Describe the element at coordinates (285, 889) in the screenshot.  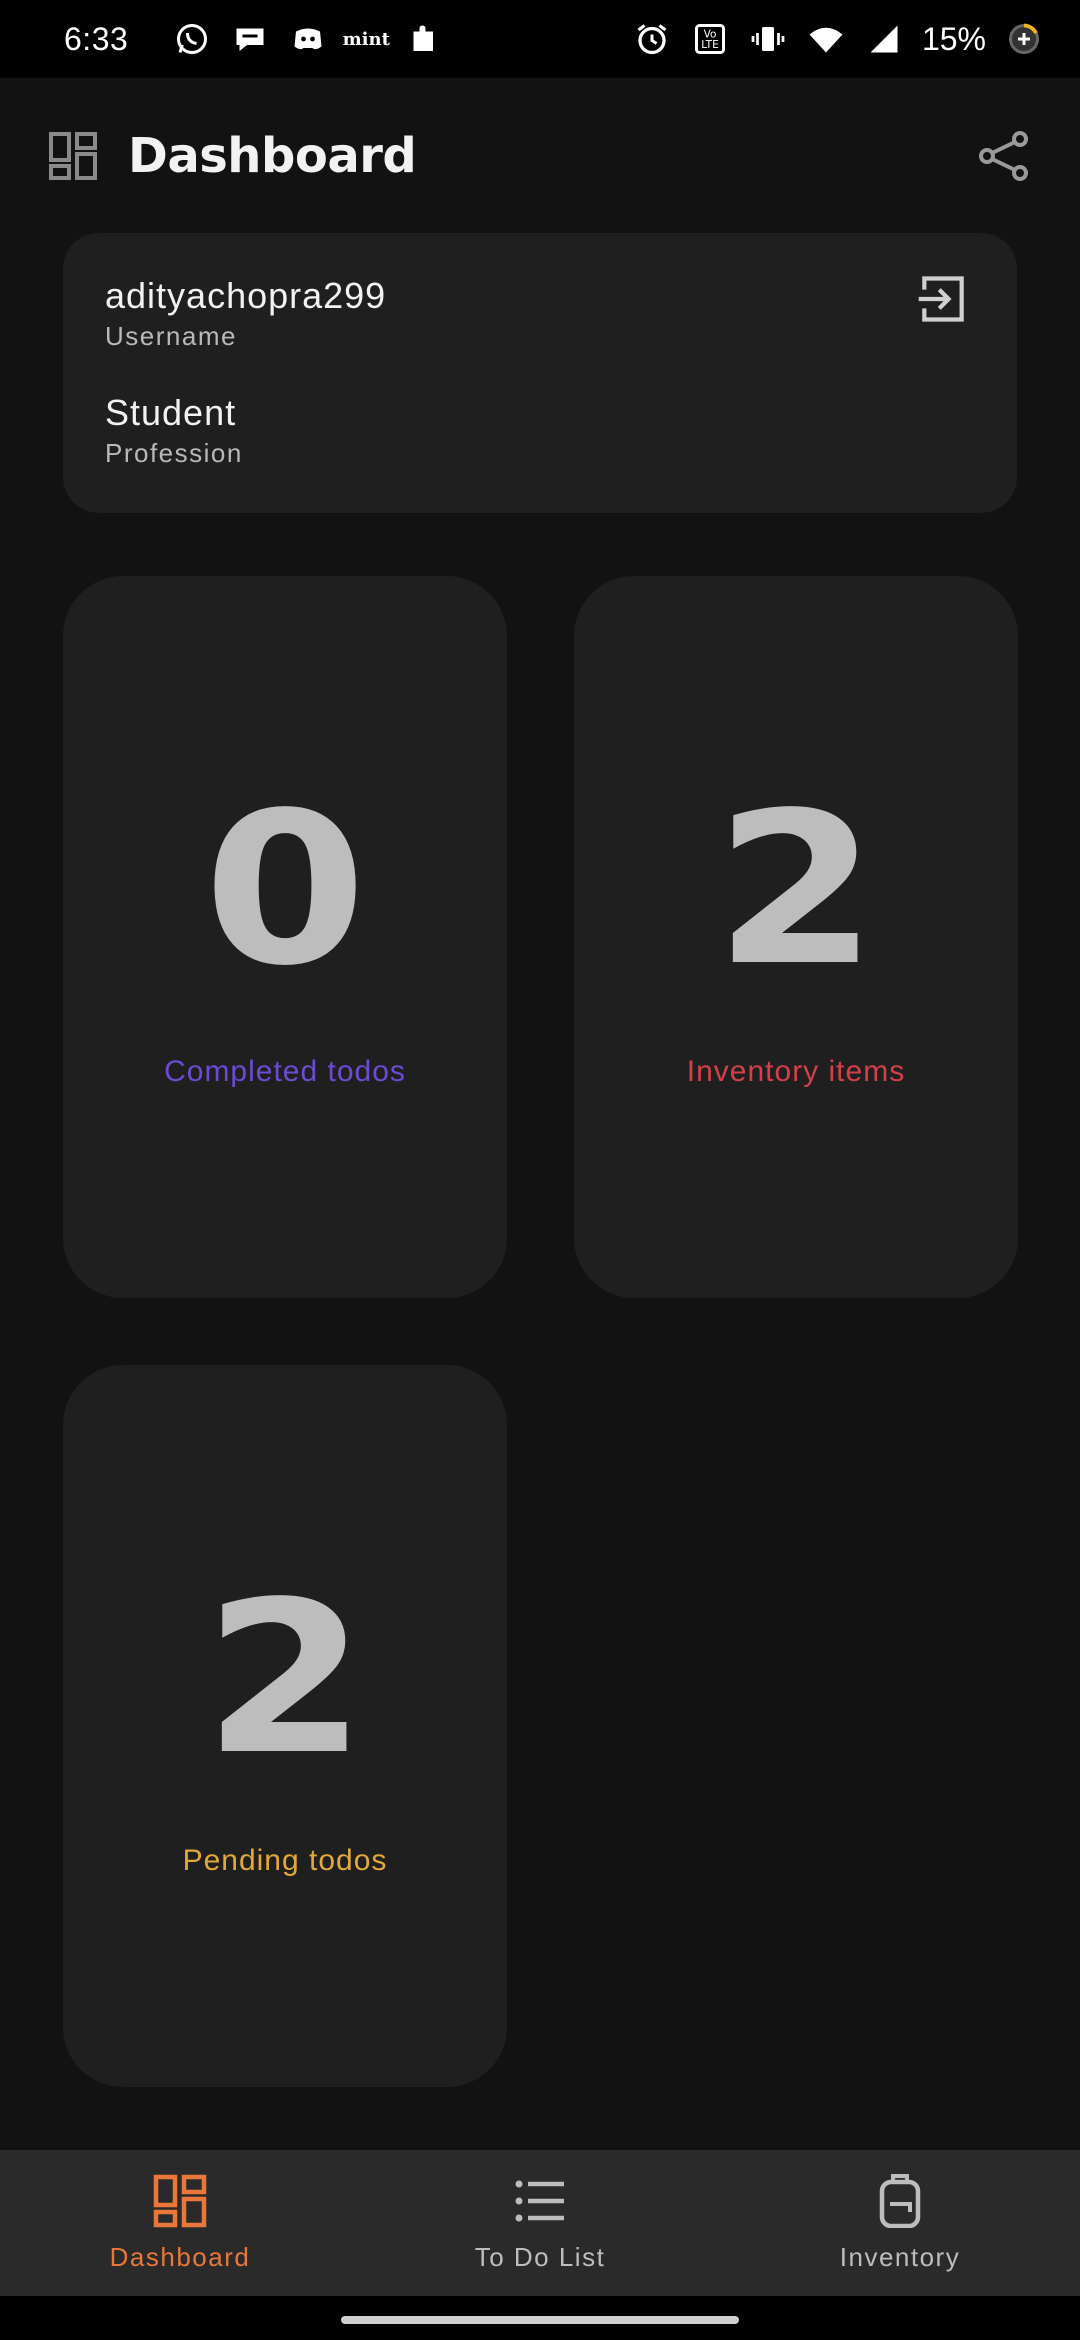
I see `completed-todos-count: 0` at that location.